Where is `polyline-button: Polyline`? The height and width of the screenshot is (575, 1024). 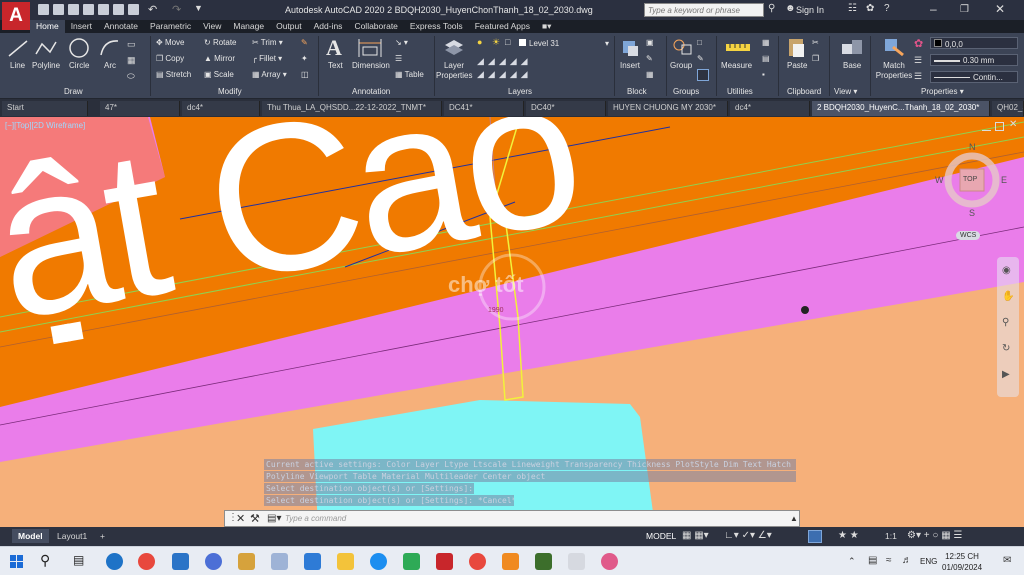 polyline-button: Polyline is located at coordinates (46, 65).